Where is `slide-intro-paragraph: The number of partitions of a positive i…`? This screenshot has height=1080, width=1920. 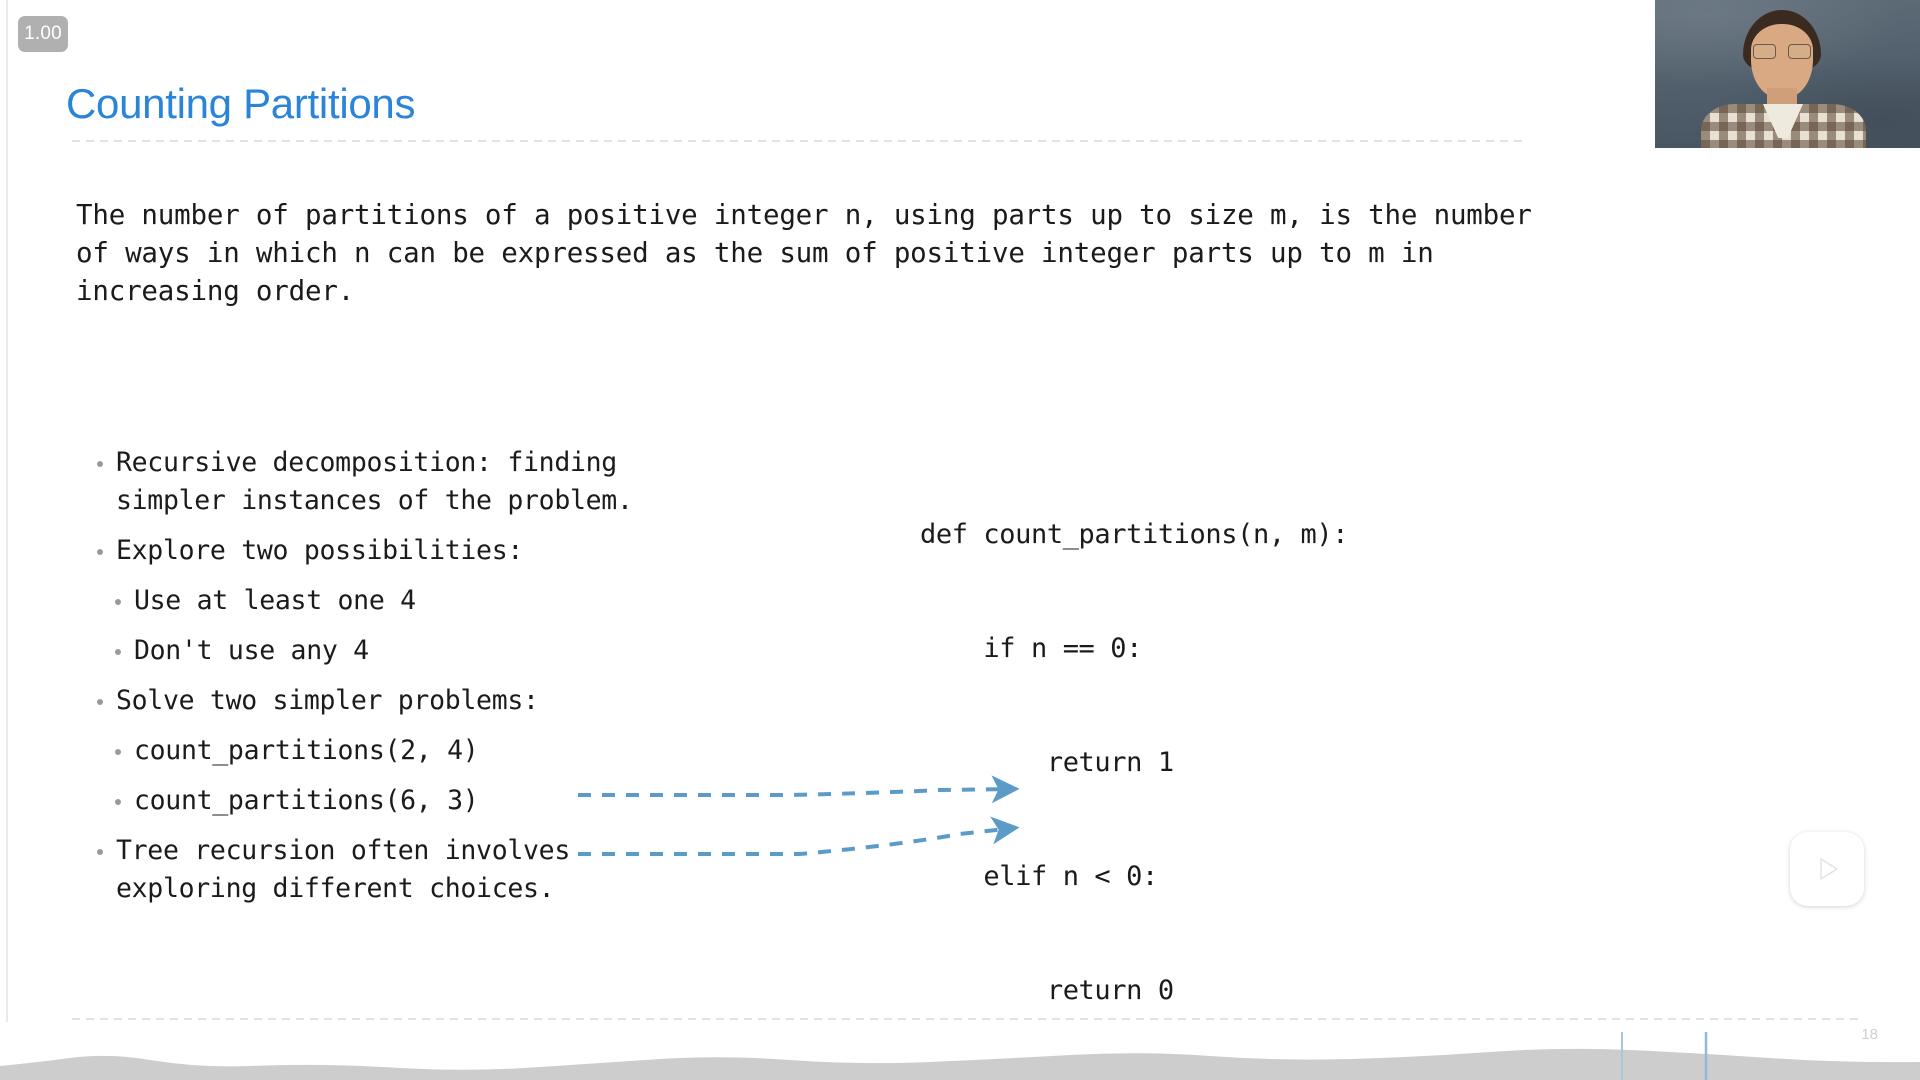 slide-intro-paragraph: The number of partitions of a positive i… is located at coordinates (804, 253).